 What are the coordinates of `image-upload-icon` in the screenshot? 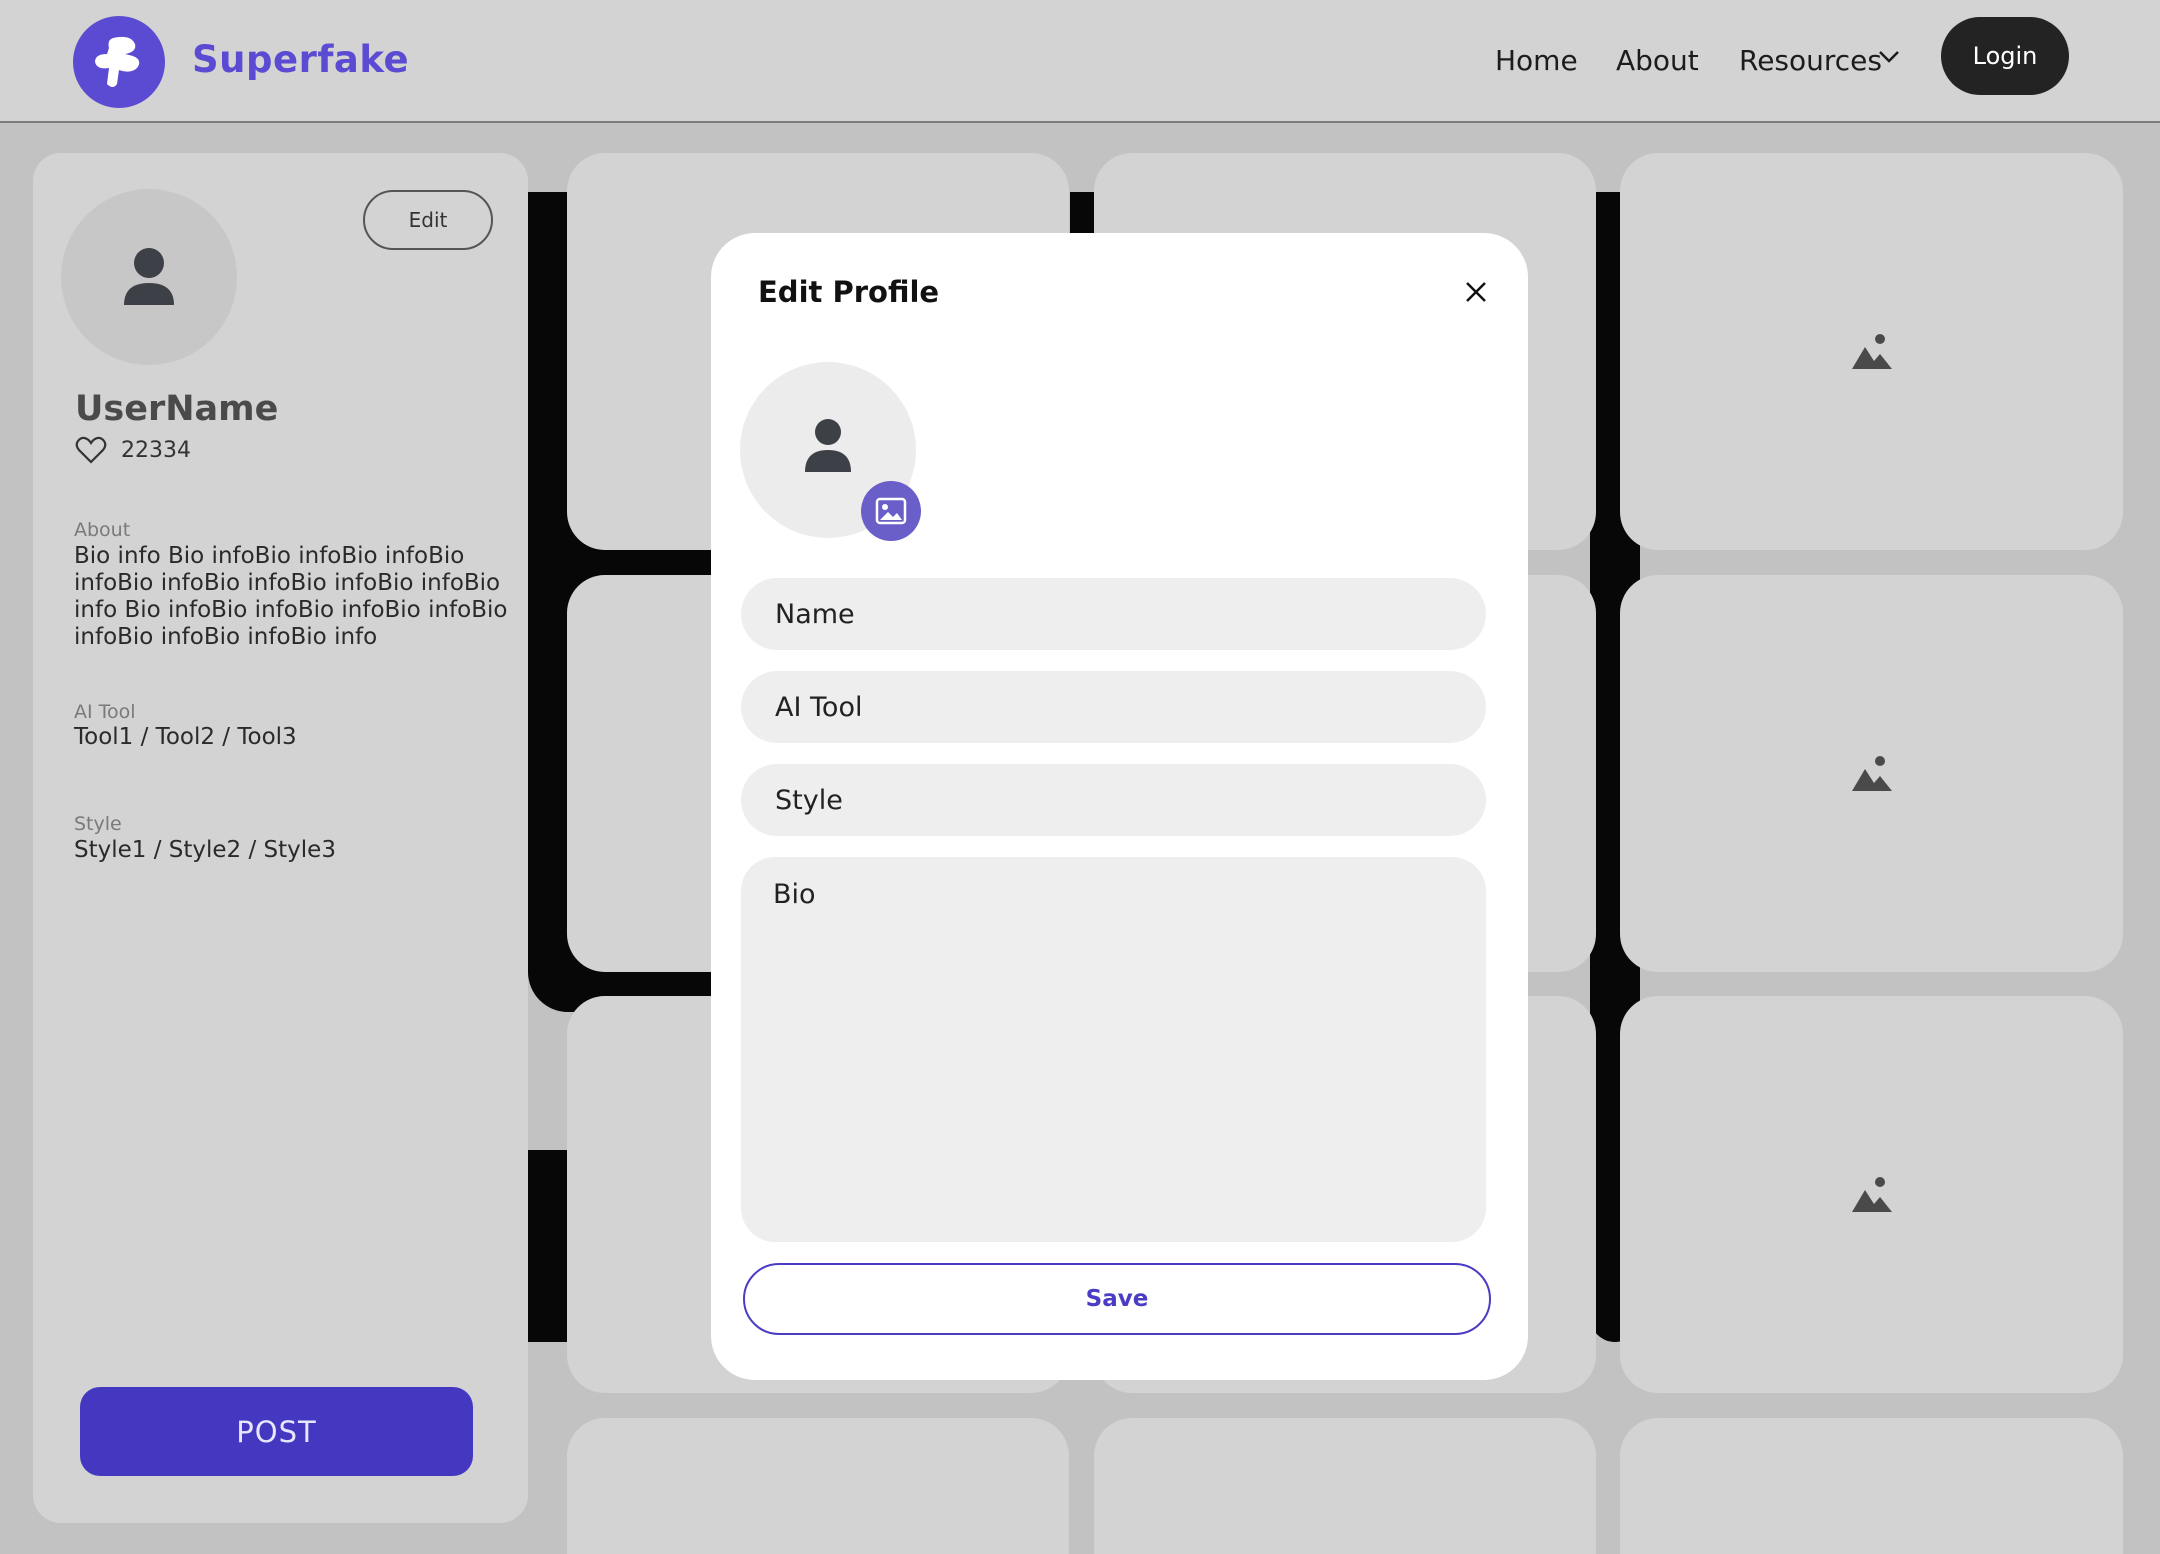 It's located at (891, 511).